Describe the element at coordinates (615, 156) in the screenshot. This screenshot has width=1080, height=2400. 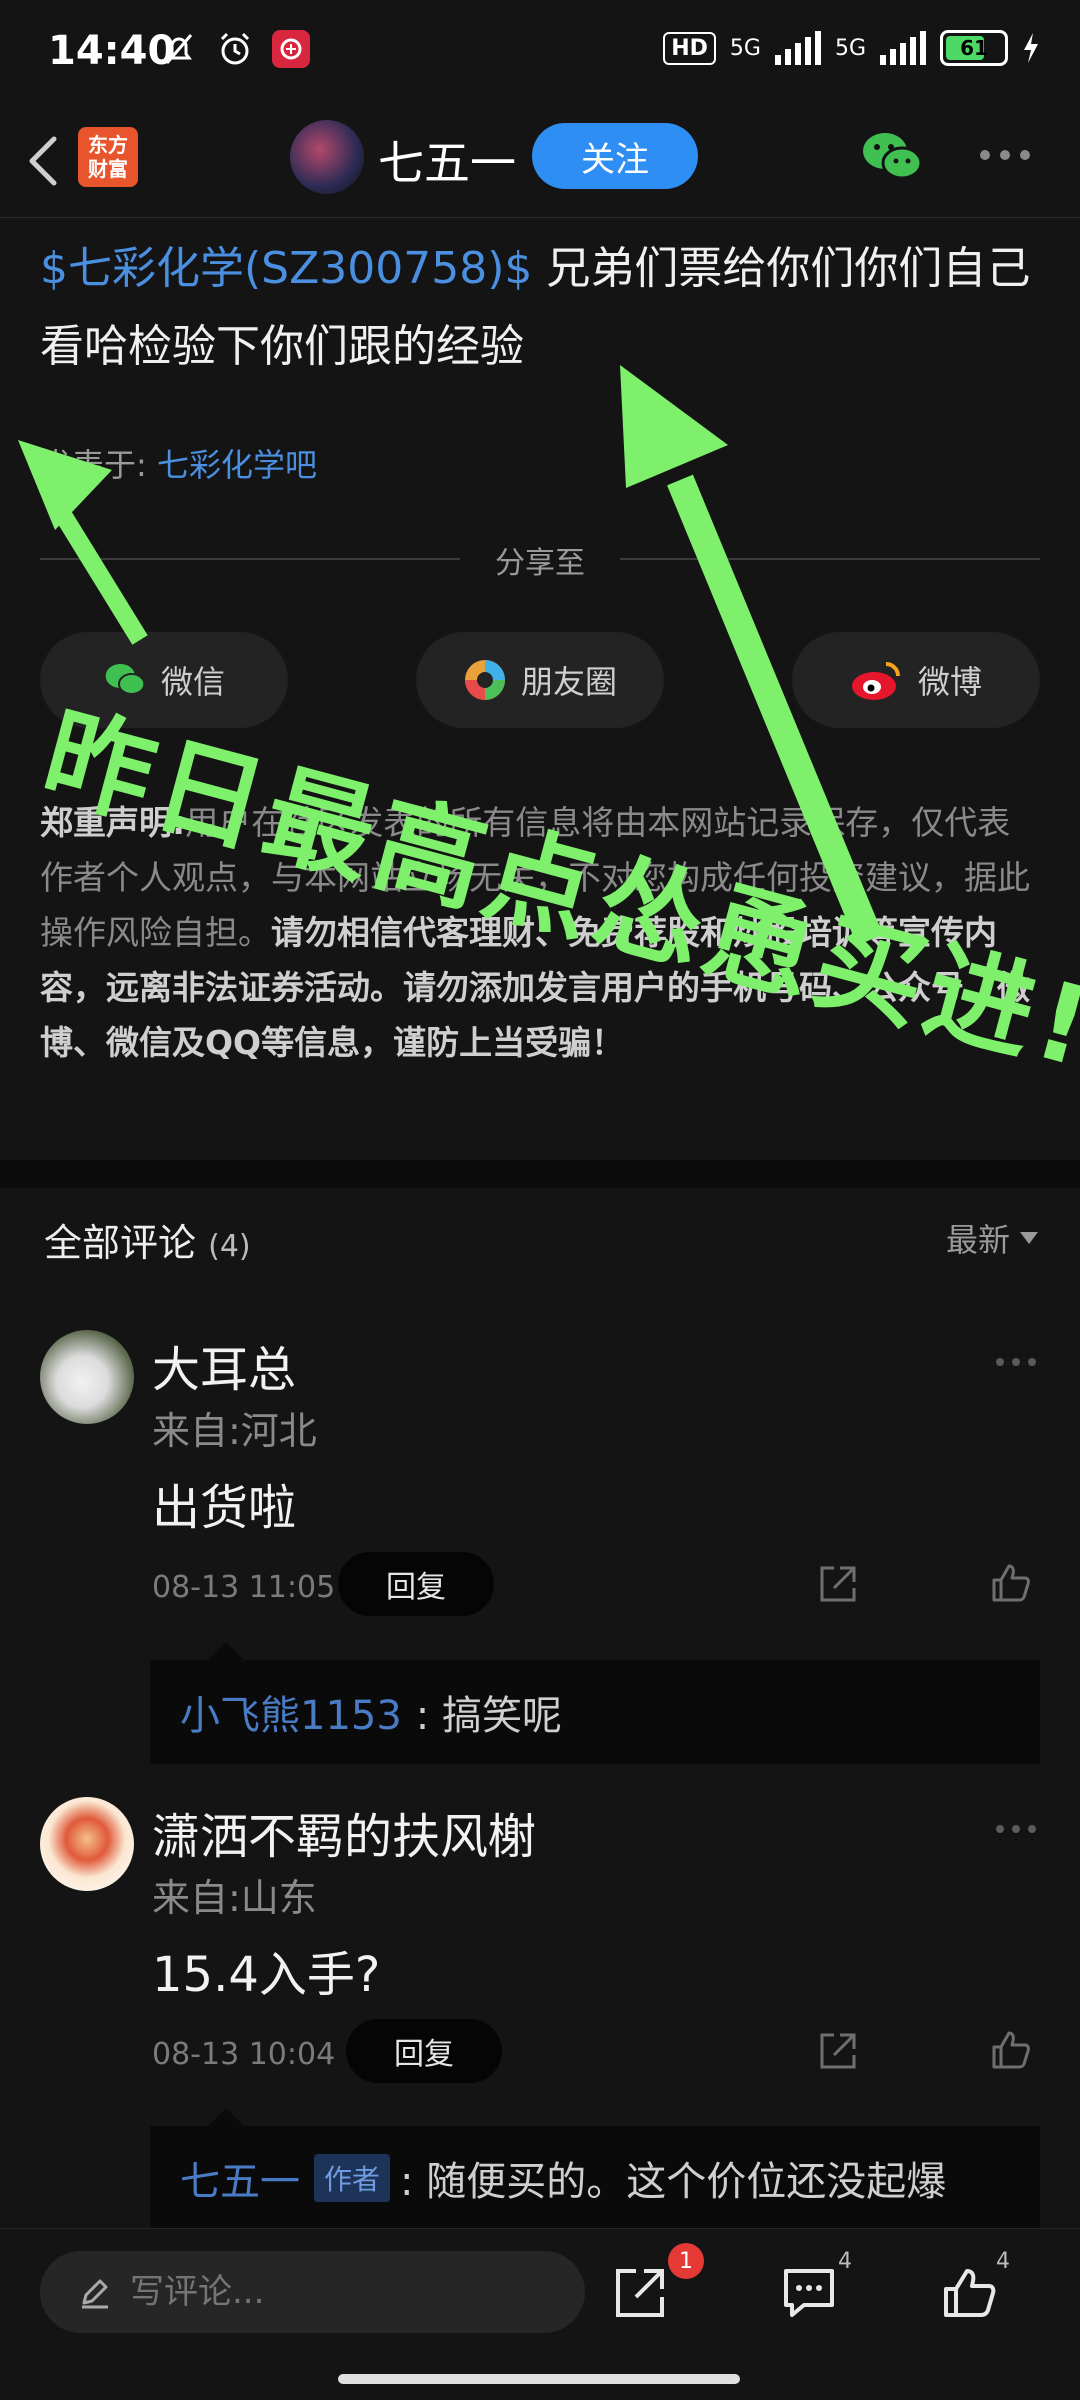
I see `follow-button: 关注` at that location.